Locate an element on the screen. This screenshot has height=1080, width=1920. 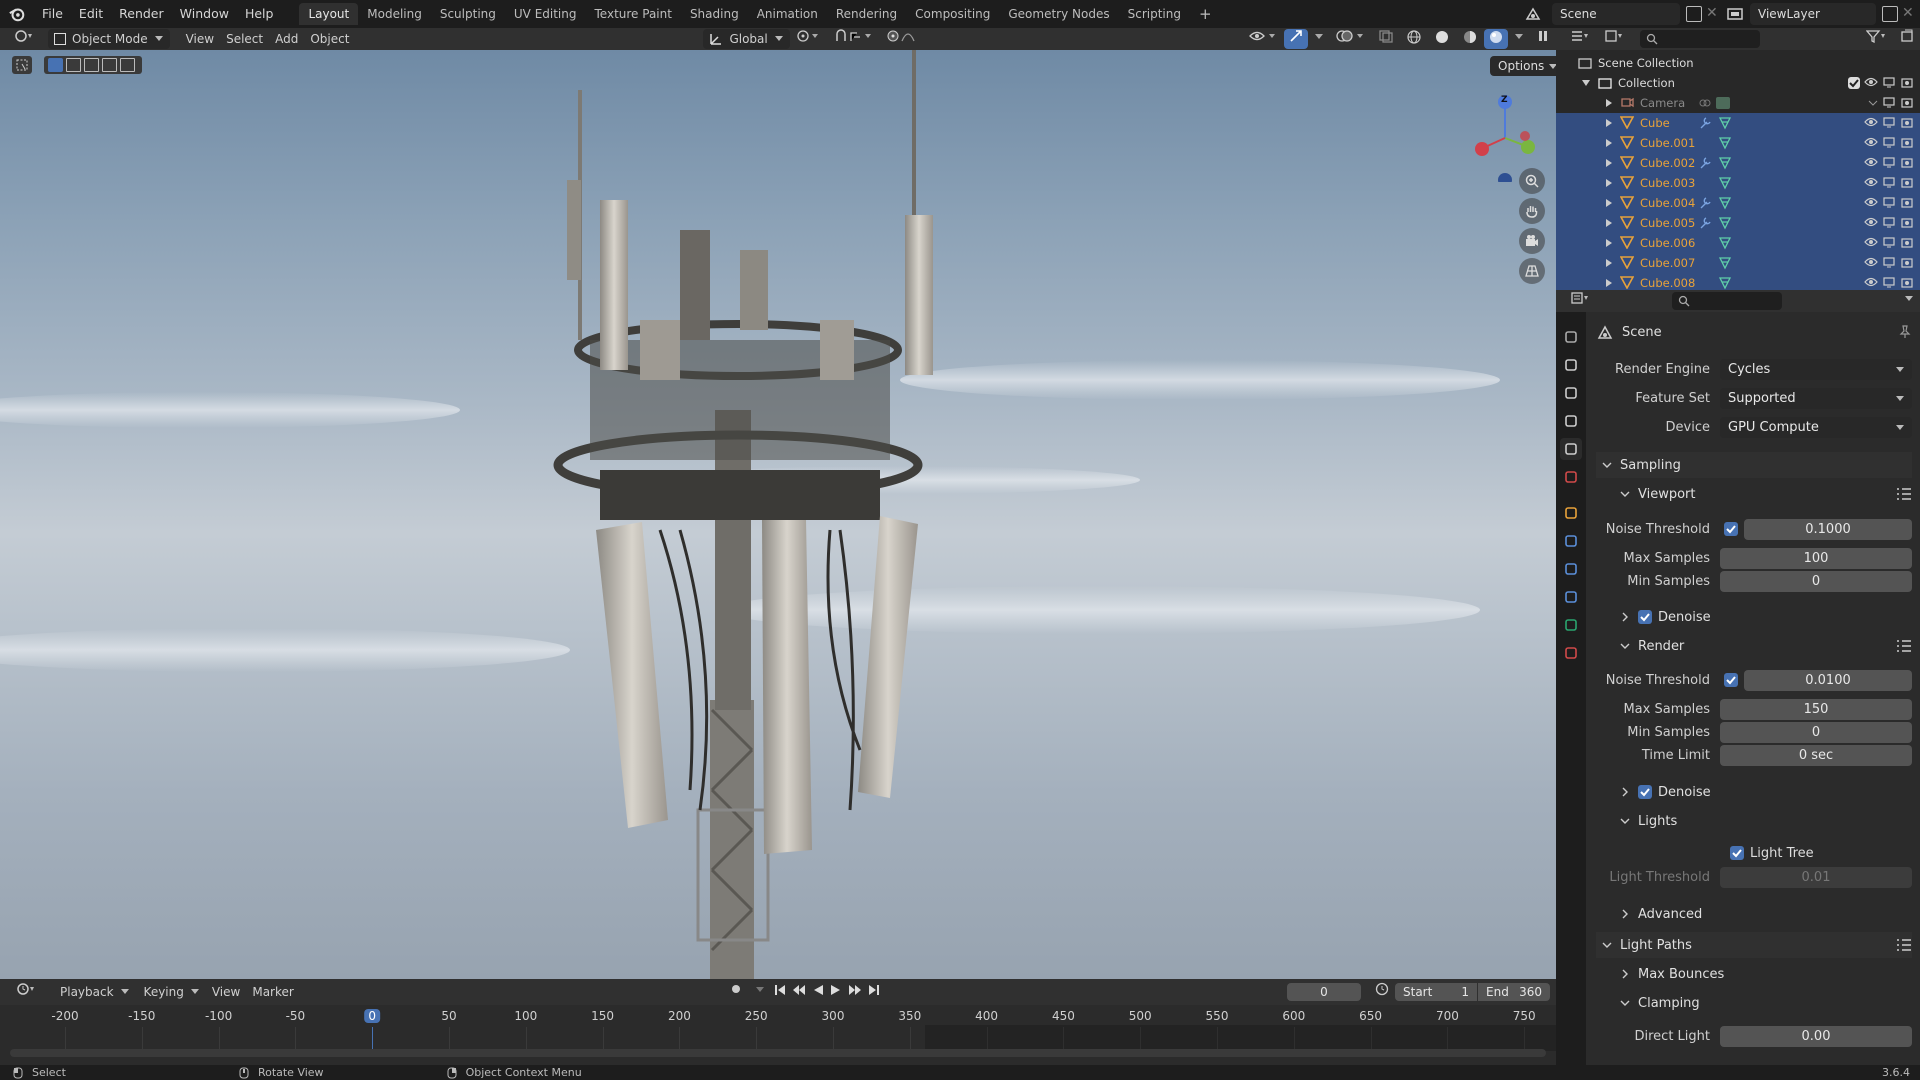
tab-rendering: Rendering is located at coordinates (866, 14).